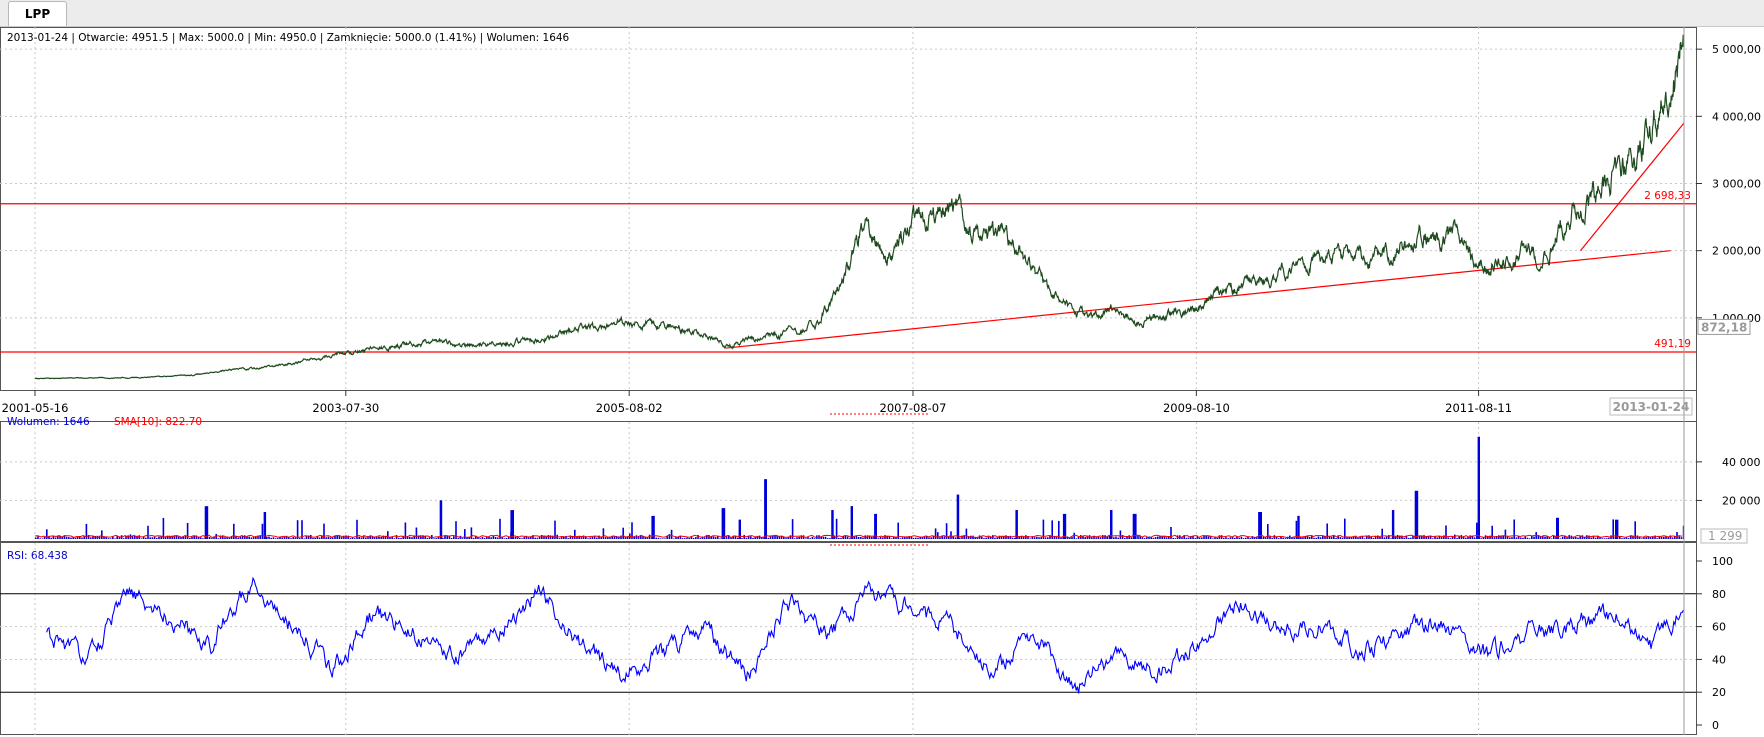  Describe the element at coordinates (1478, 408) in the screenshot. I see `date-x-tick-label: 2011-08-11` at that location.